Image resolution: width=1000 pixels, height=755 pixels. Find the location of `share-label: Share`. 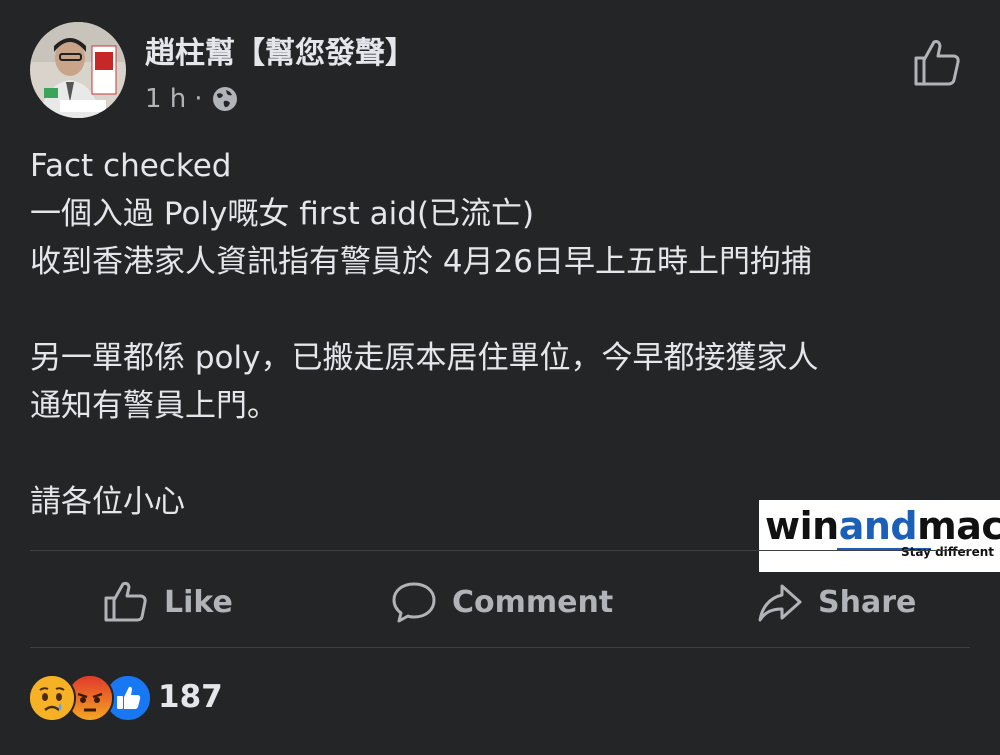

share-label: Share is located at coordinates (867, 602).